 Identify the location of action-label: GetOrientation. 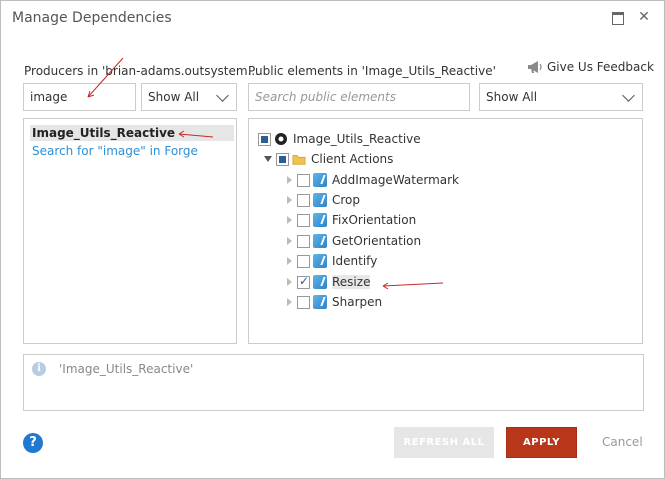
(377, 241).